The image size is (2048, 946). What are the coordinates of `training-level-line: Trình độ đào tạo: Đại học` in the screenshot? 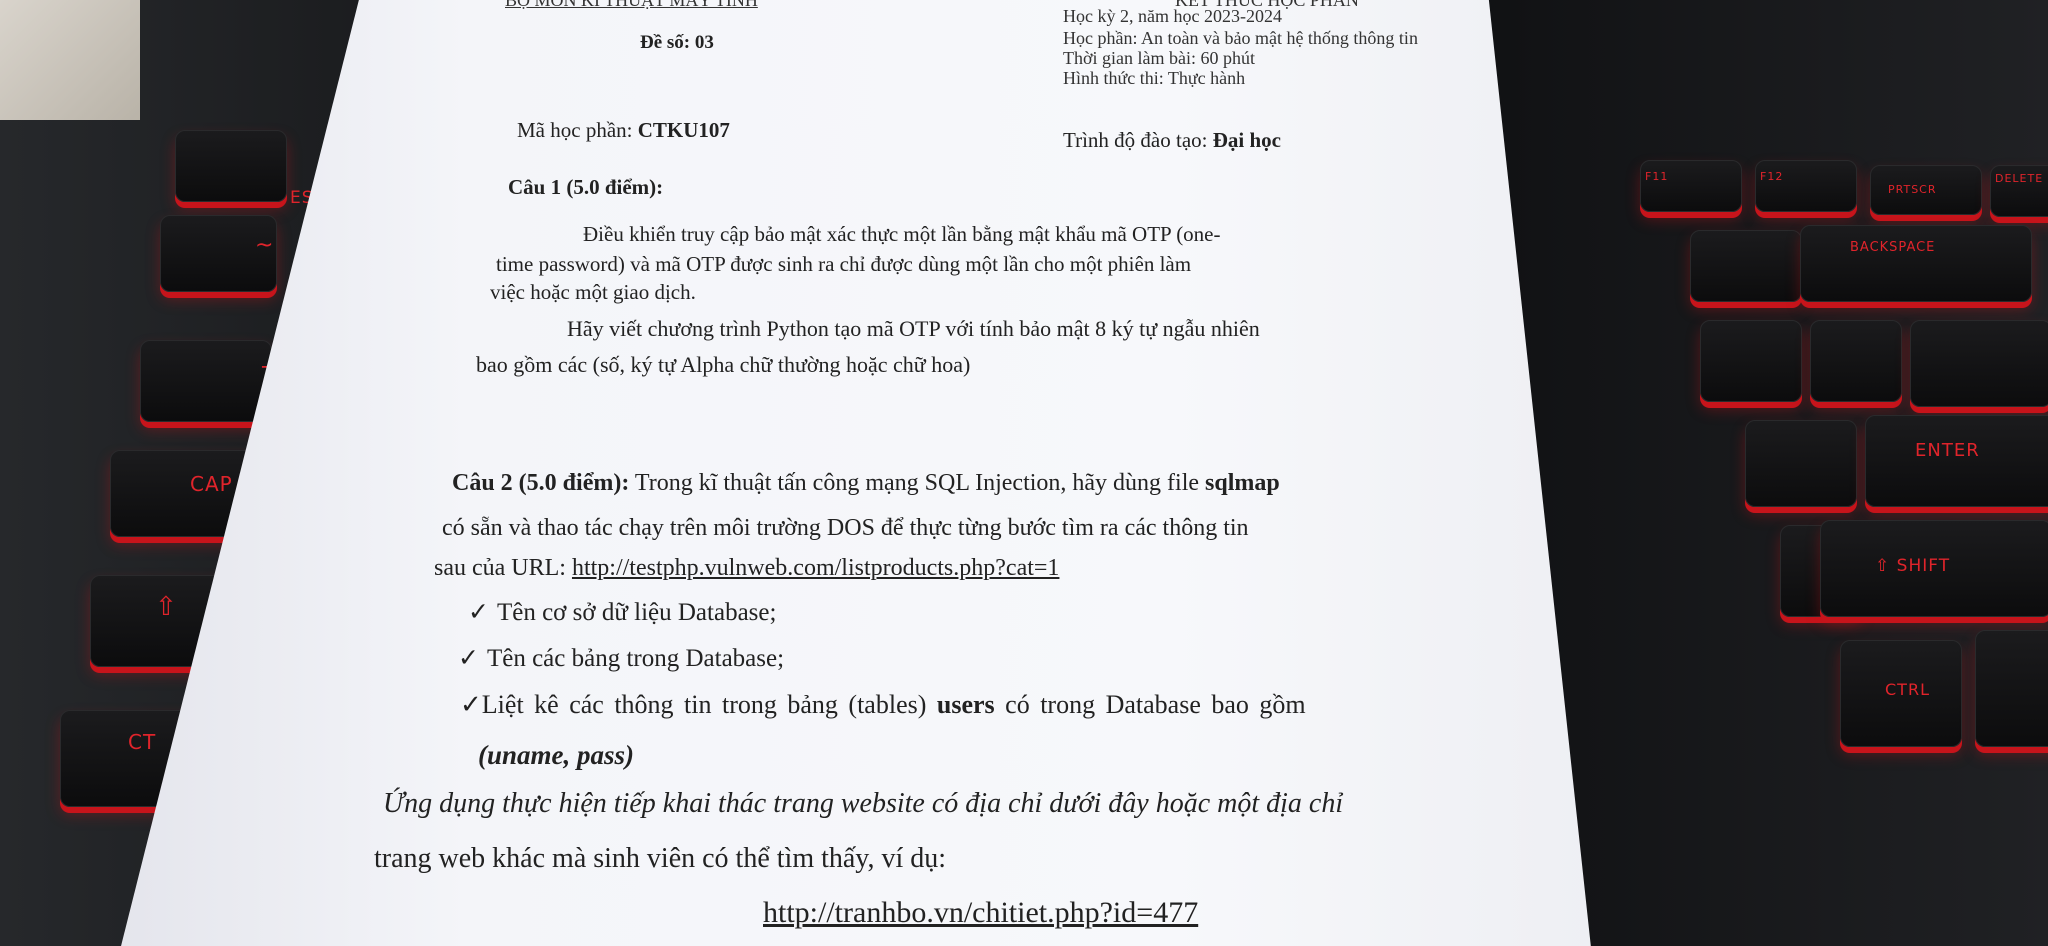 It's located at (1172, 140).